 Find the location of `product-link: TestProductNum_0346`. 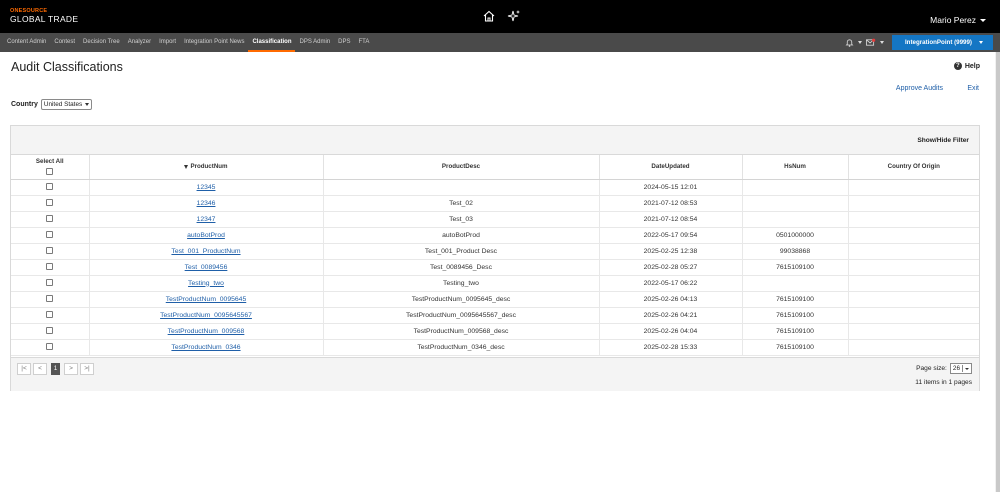

product-link: TestProductNum_0346 is located at coordinates (205, 347).